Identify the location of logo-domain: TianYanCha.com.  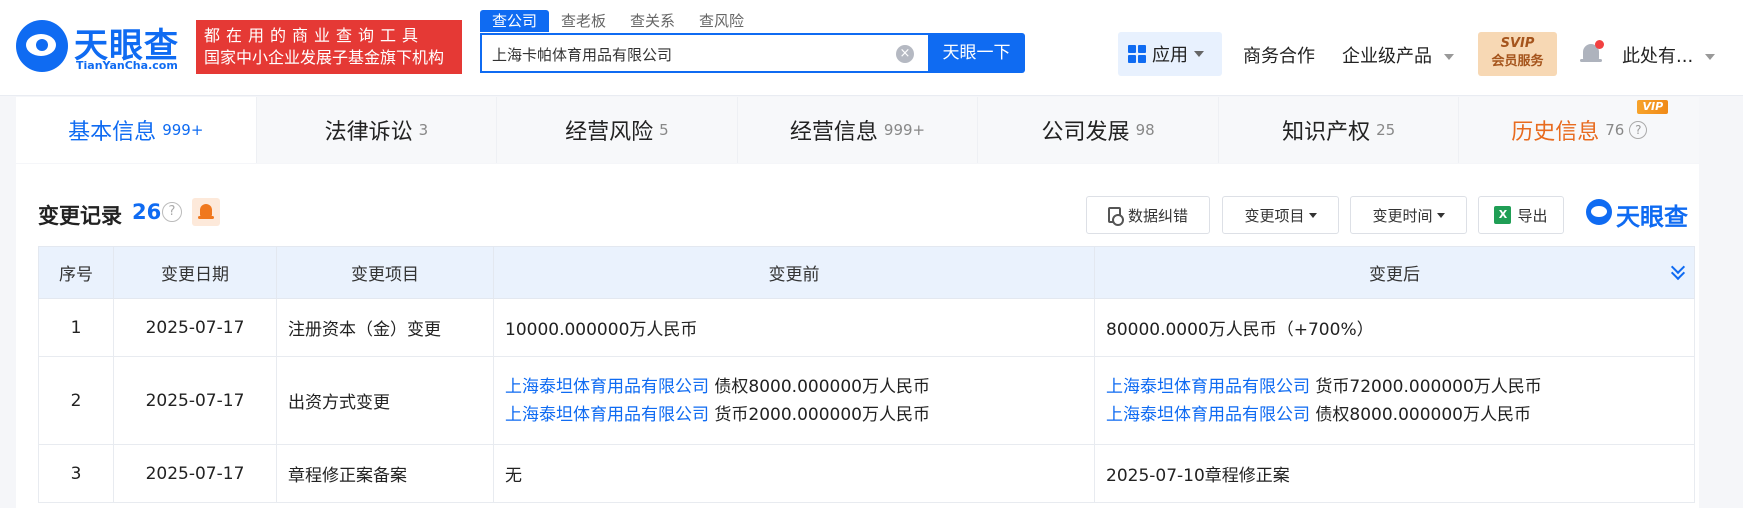
(127, 65).